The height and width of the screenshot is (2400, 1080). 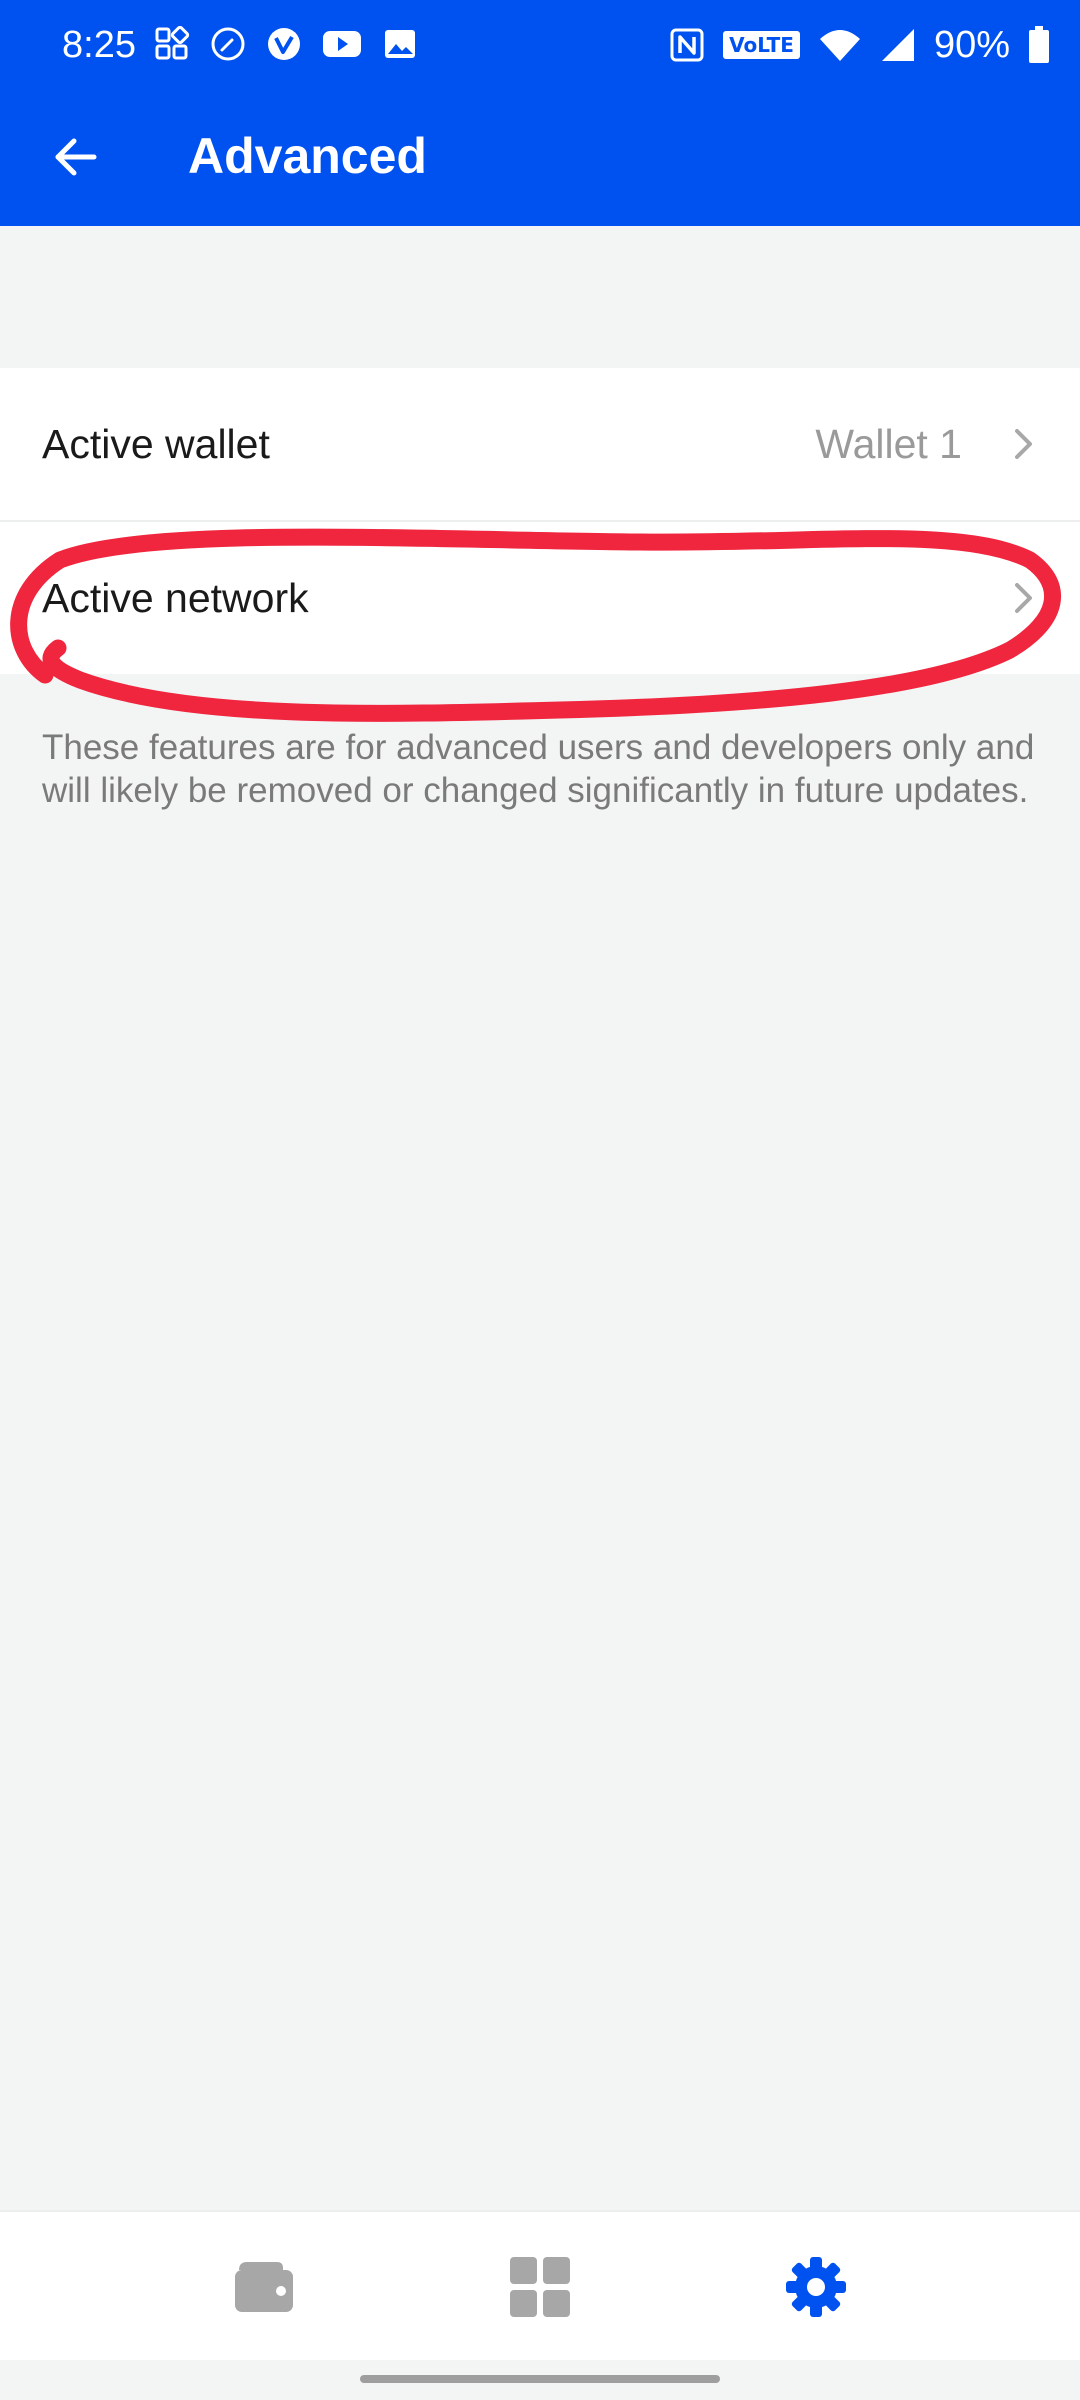 What do you see at coordinates (971, 45) in the screenshot?
I see `battery-percent: 90%` at bounding box center [971, 45].